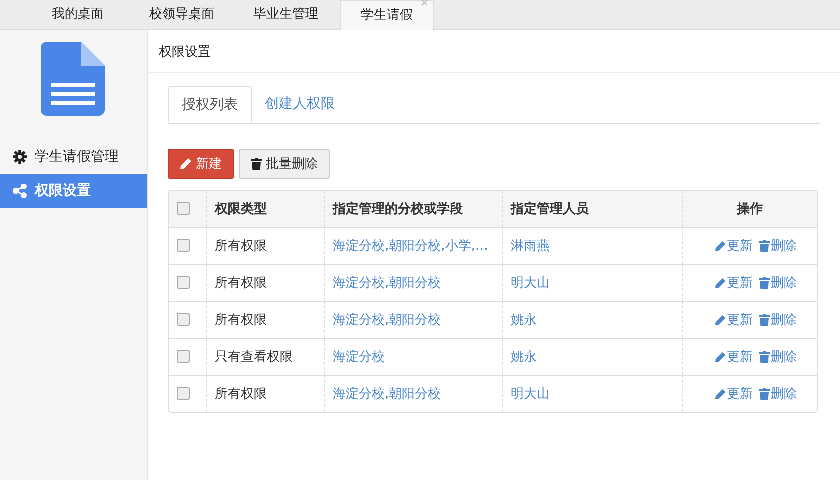 This screenshot has width=840, height=480. I want to click on page-tab: 毕业生管理, so click(286, 15).